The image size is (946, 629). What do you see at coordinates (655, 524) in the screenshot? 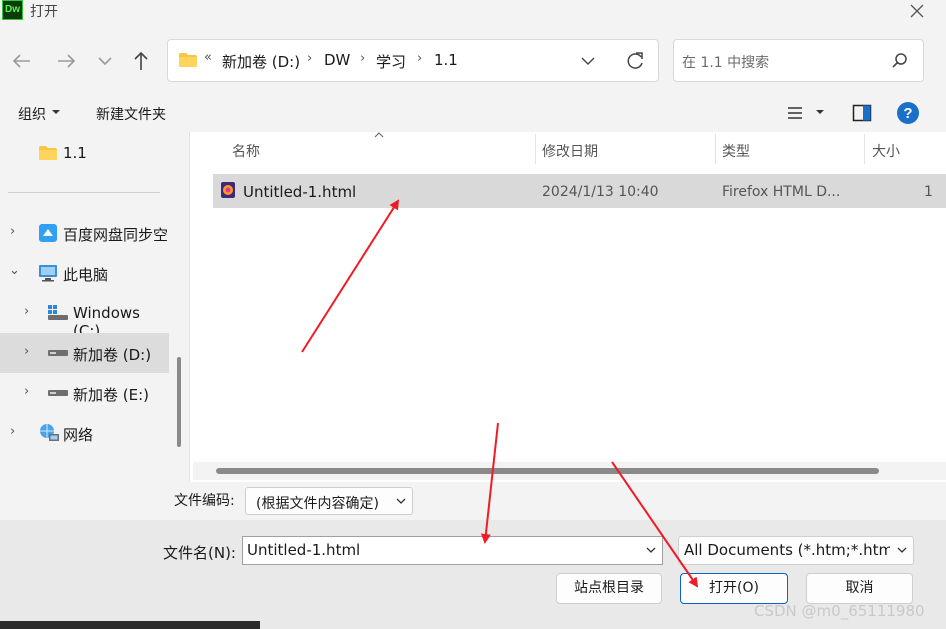
I see `annotation-arrow-to-open` at bounding box center [655, 524].